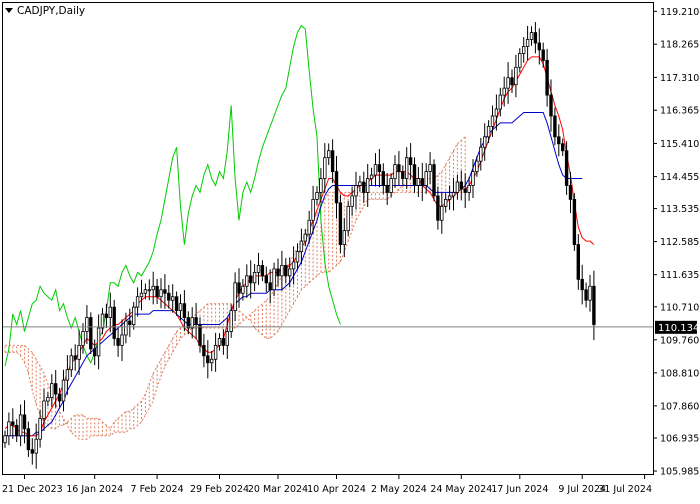 This screenshot has height=504, width=700. I want to click on y-tick-label: 107.860, so click(679, 406).